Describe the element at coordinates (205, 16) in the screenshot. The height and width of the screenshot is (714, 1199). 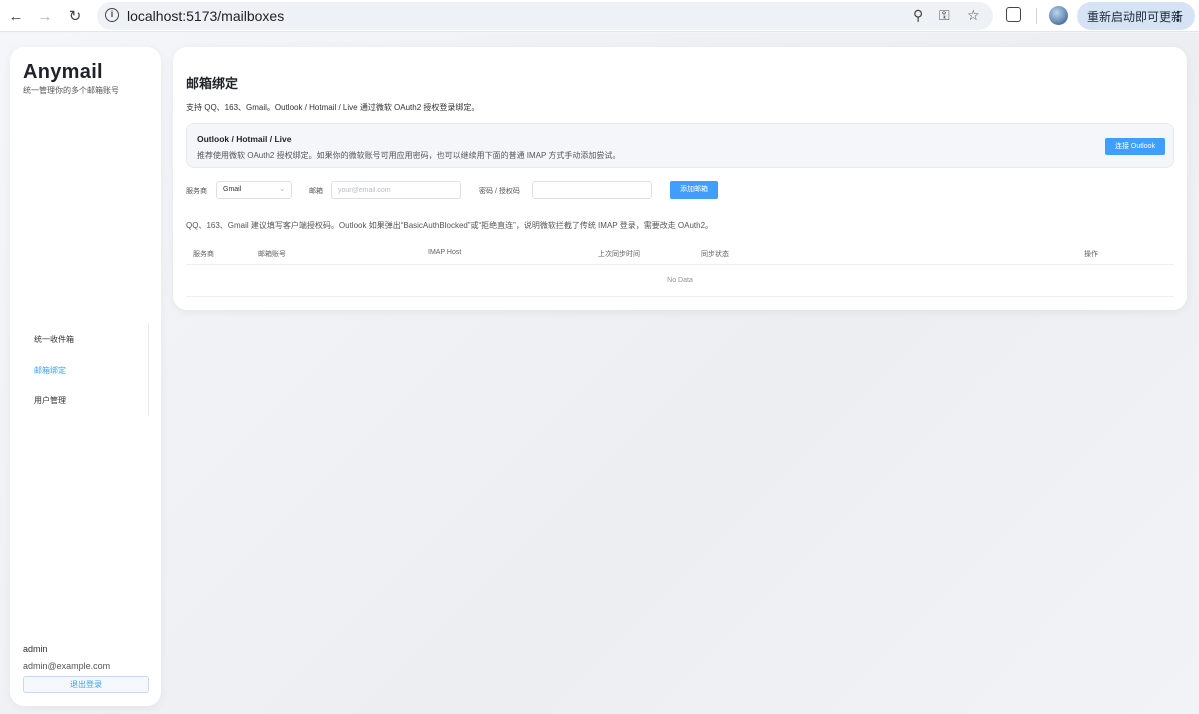
I see `url-text: localhost:5173/mailboxes` at that location.